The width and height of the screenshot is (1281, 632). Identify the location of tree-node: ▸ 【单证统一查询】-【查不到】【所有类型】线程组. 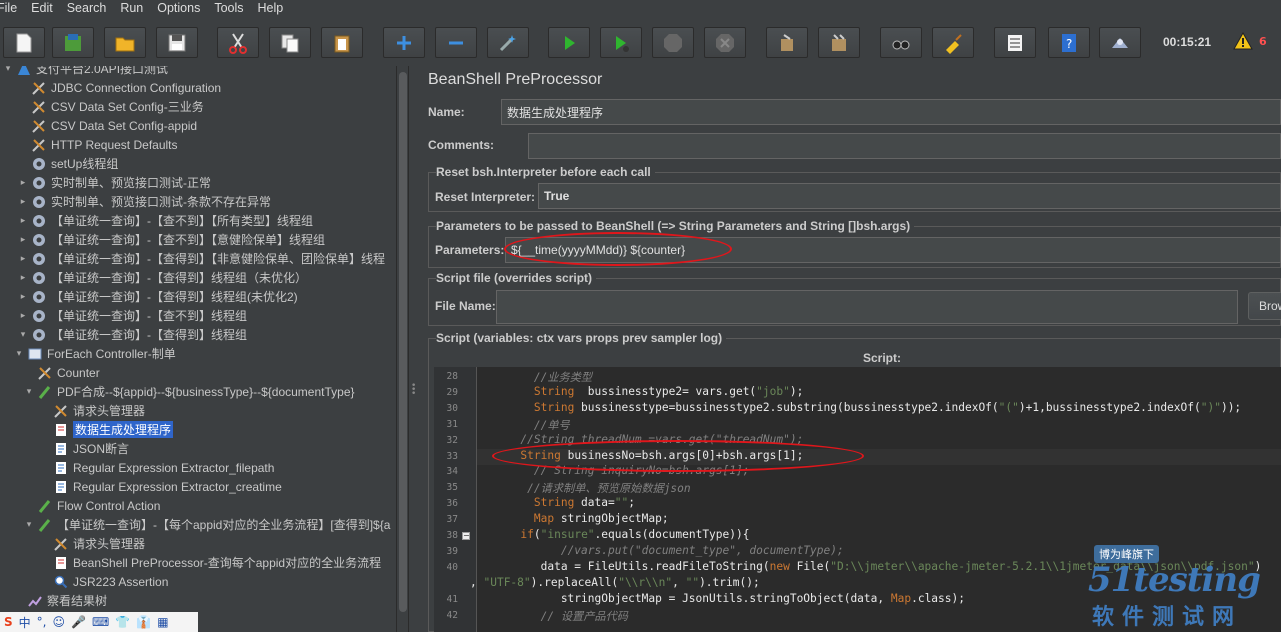
(165, 220).